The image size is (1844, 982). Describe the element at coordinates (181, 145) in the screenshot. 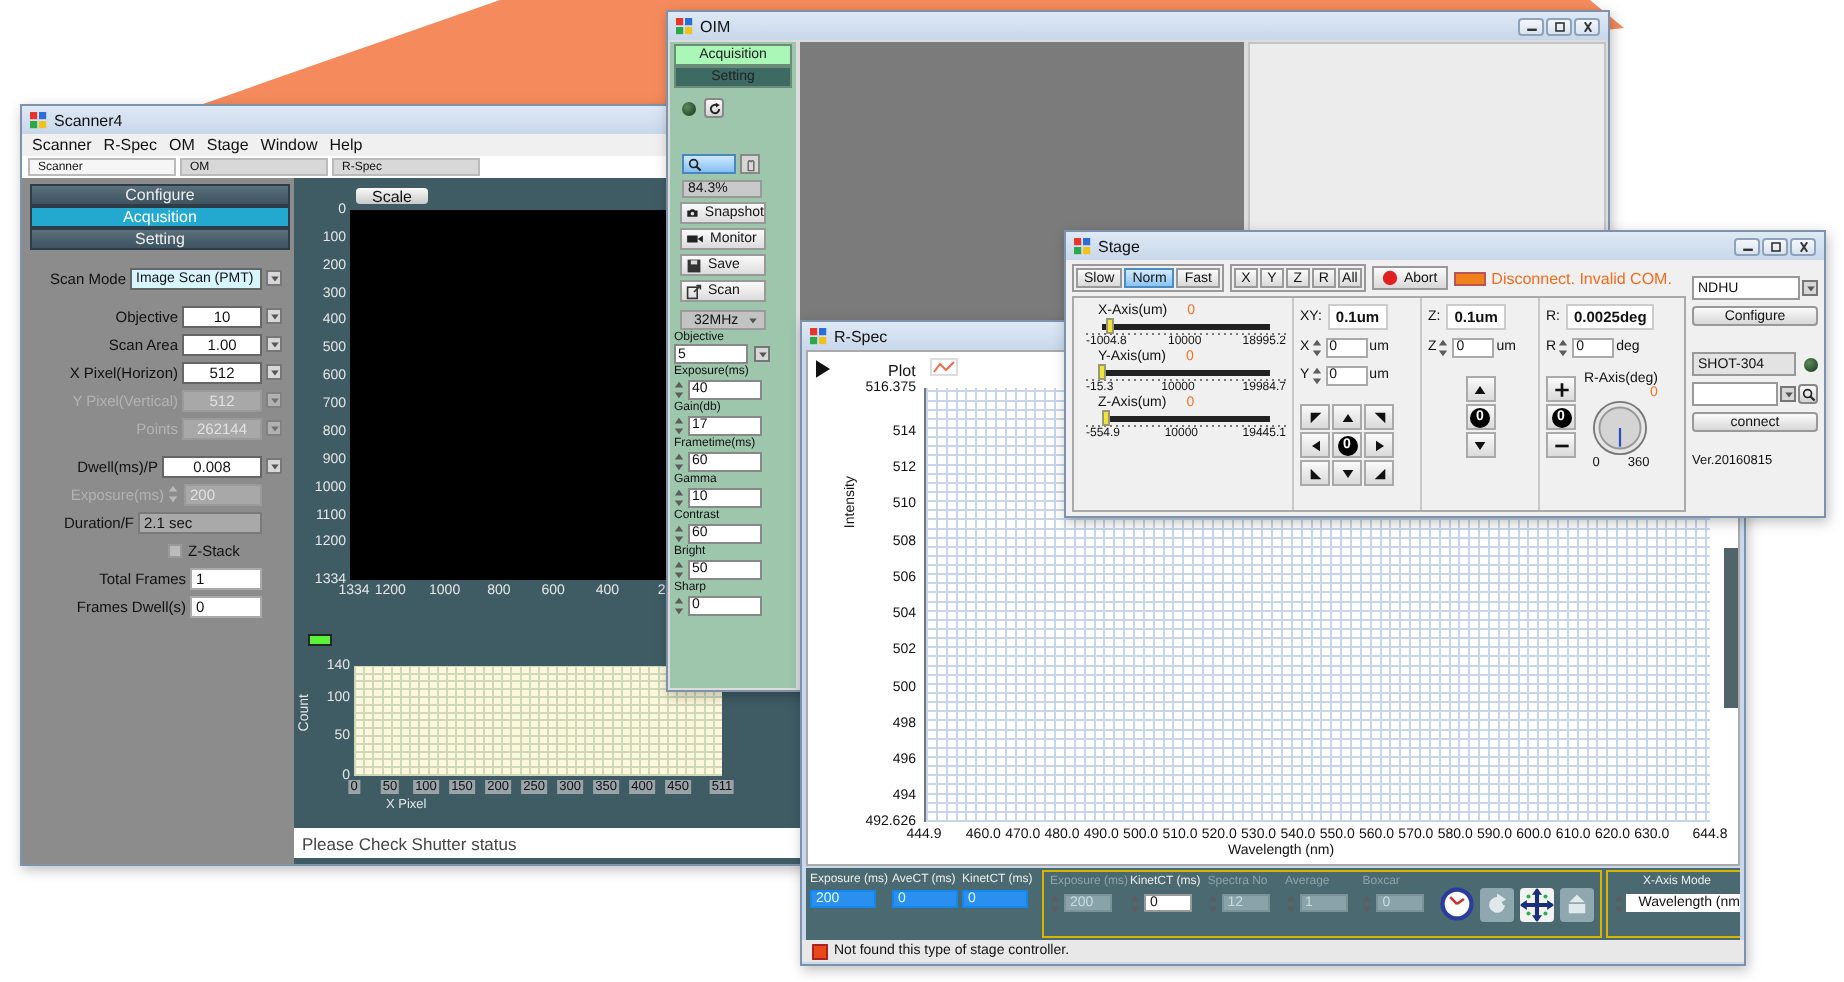

I see `menu-item: OM` at that location.